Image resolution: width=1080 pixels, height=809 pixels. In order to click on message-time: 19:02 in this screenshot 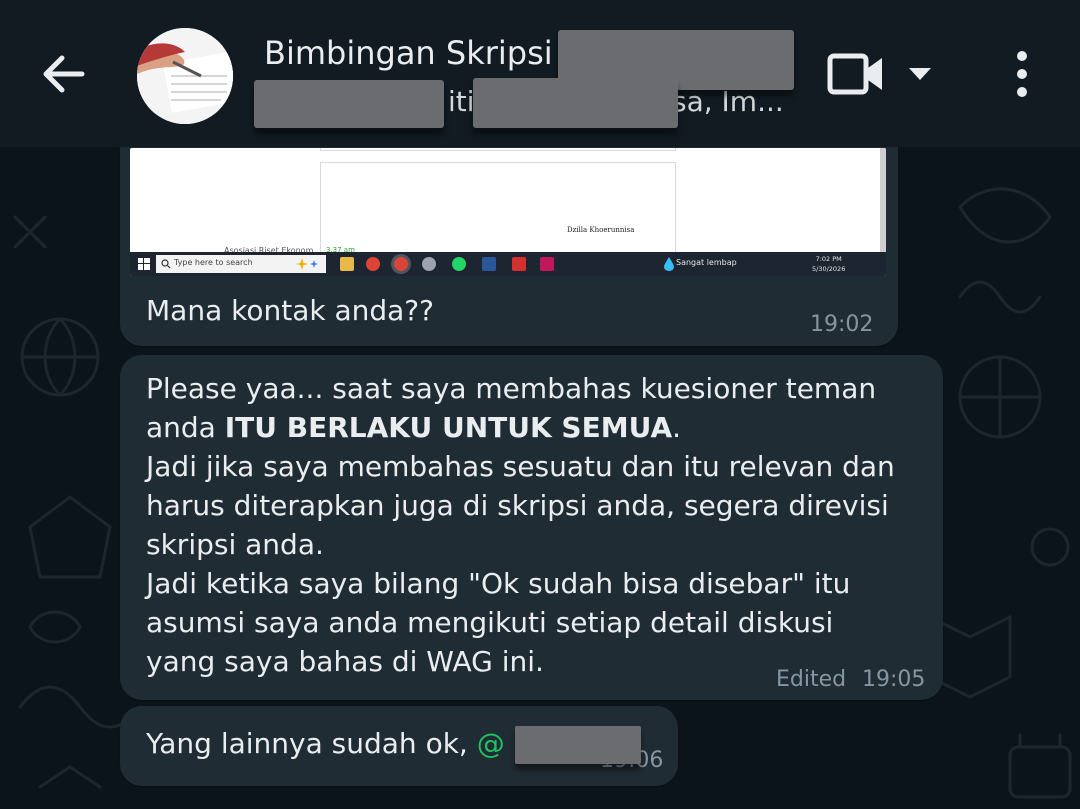, I will do `click(842, 324)`.